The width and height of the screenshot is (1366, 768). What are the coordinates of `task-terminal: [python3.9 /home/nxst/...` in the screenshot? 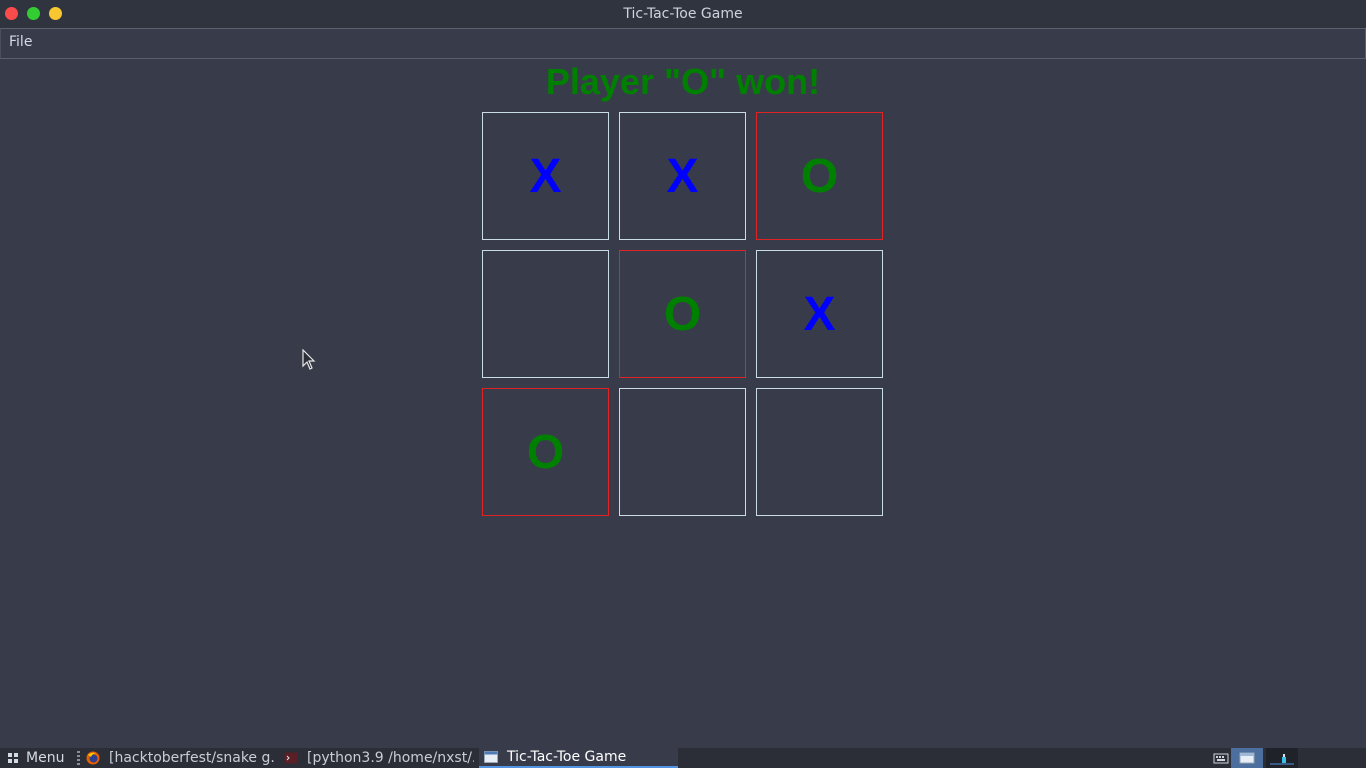 It's located at (379, 758).